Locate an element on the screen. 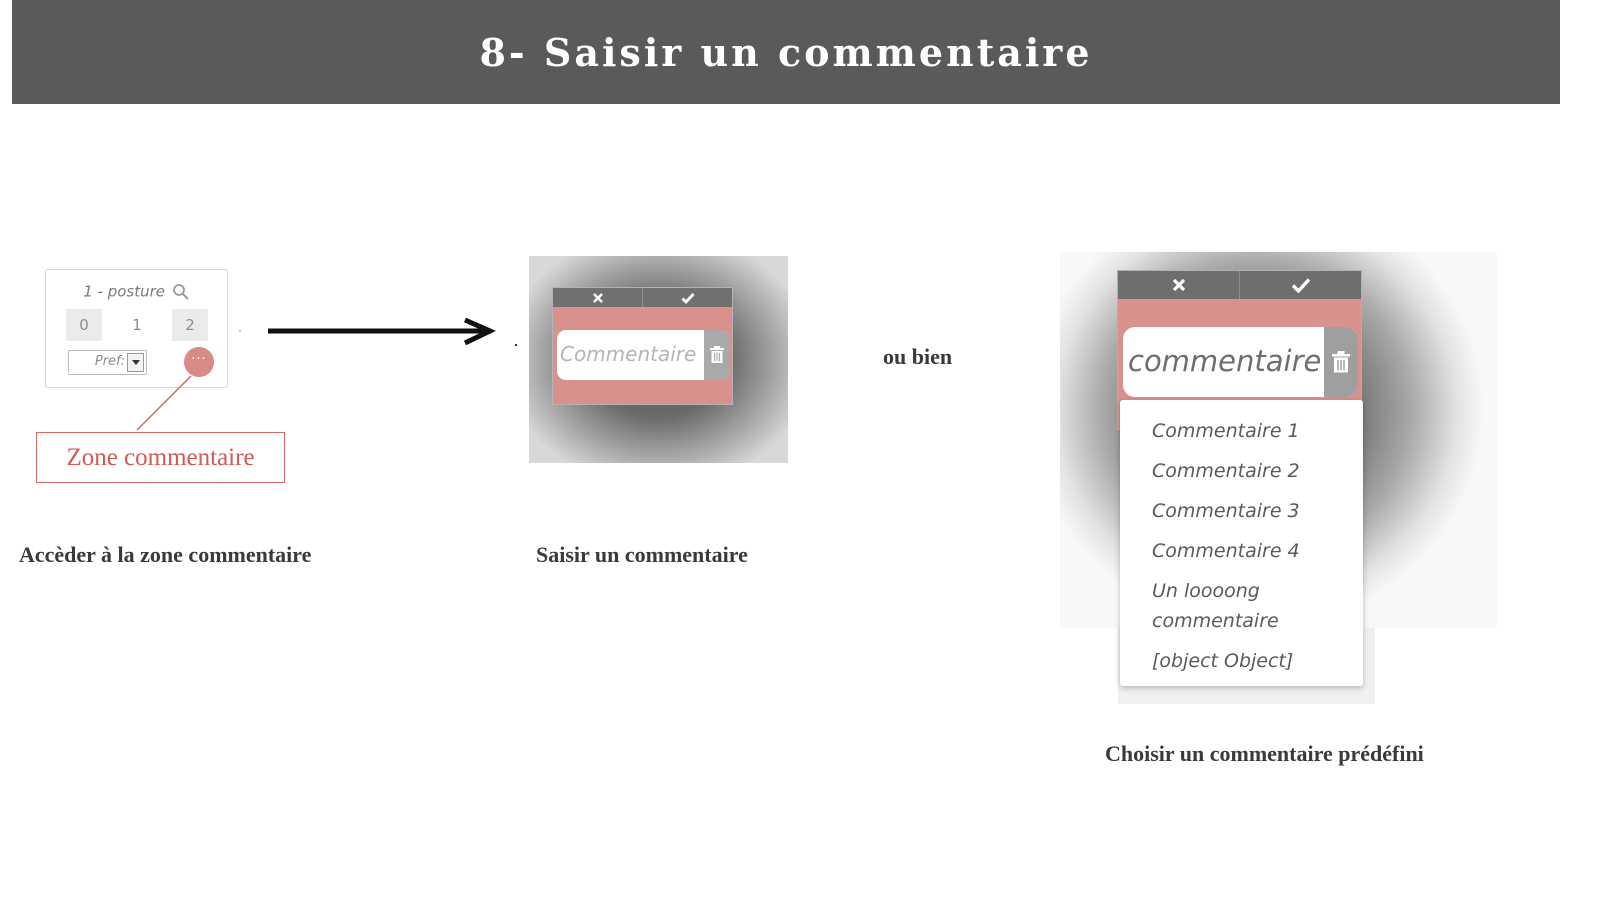  list-item: Un loooong commentaire is located at coordinates (1220, 606).